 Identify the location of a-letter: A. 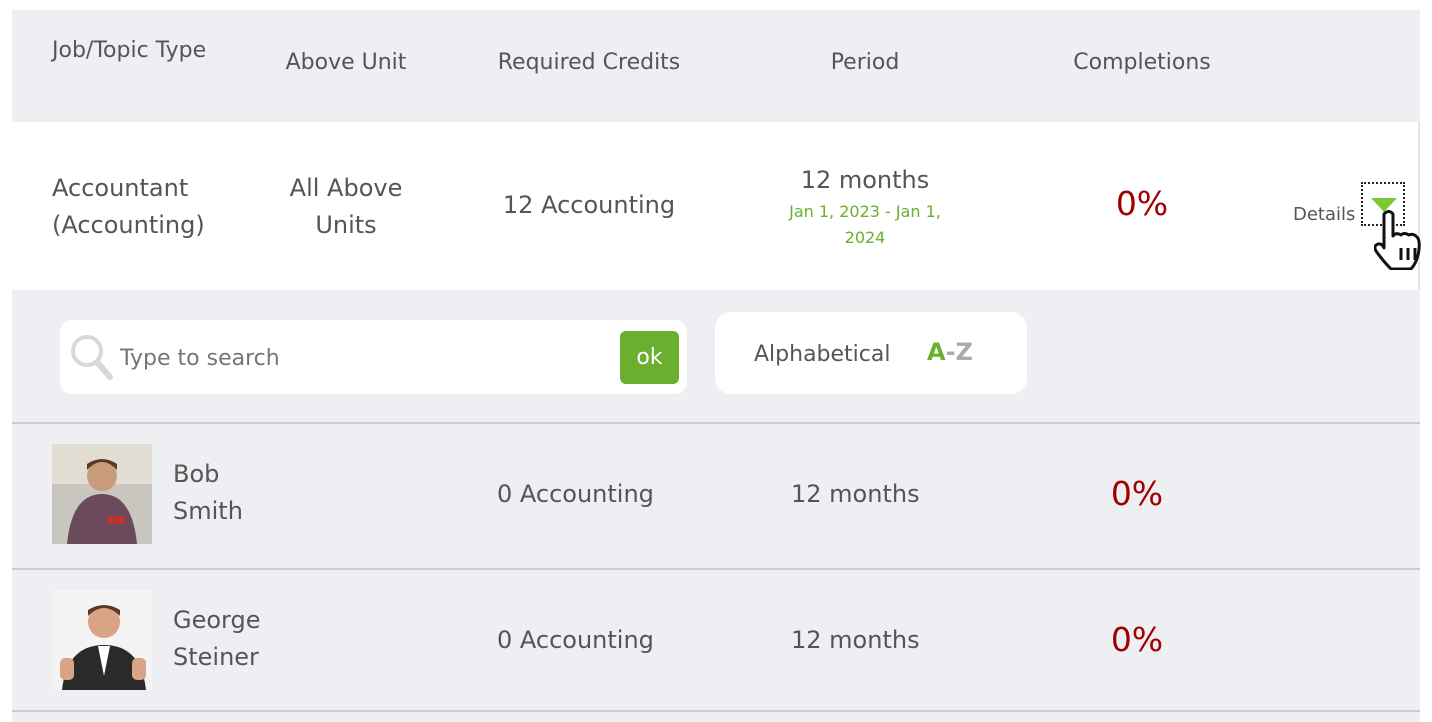
(936, 352).